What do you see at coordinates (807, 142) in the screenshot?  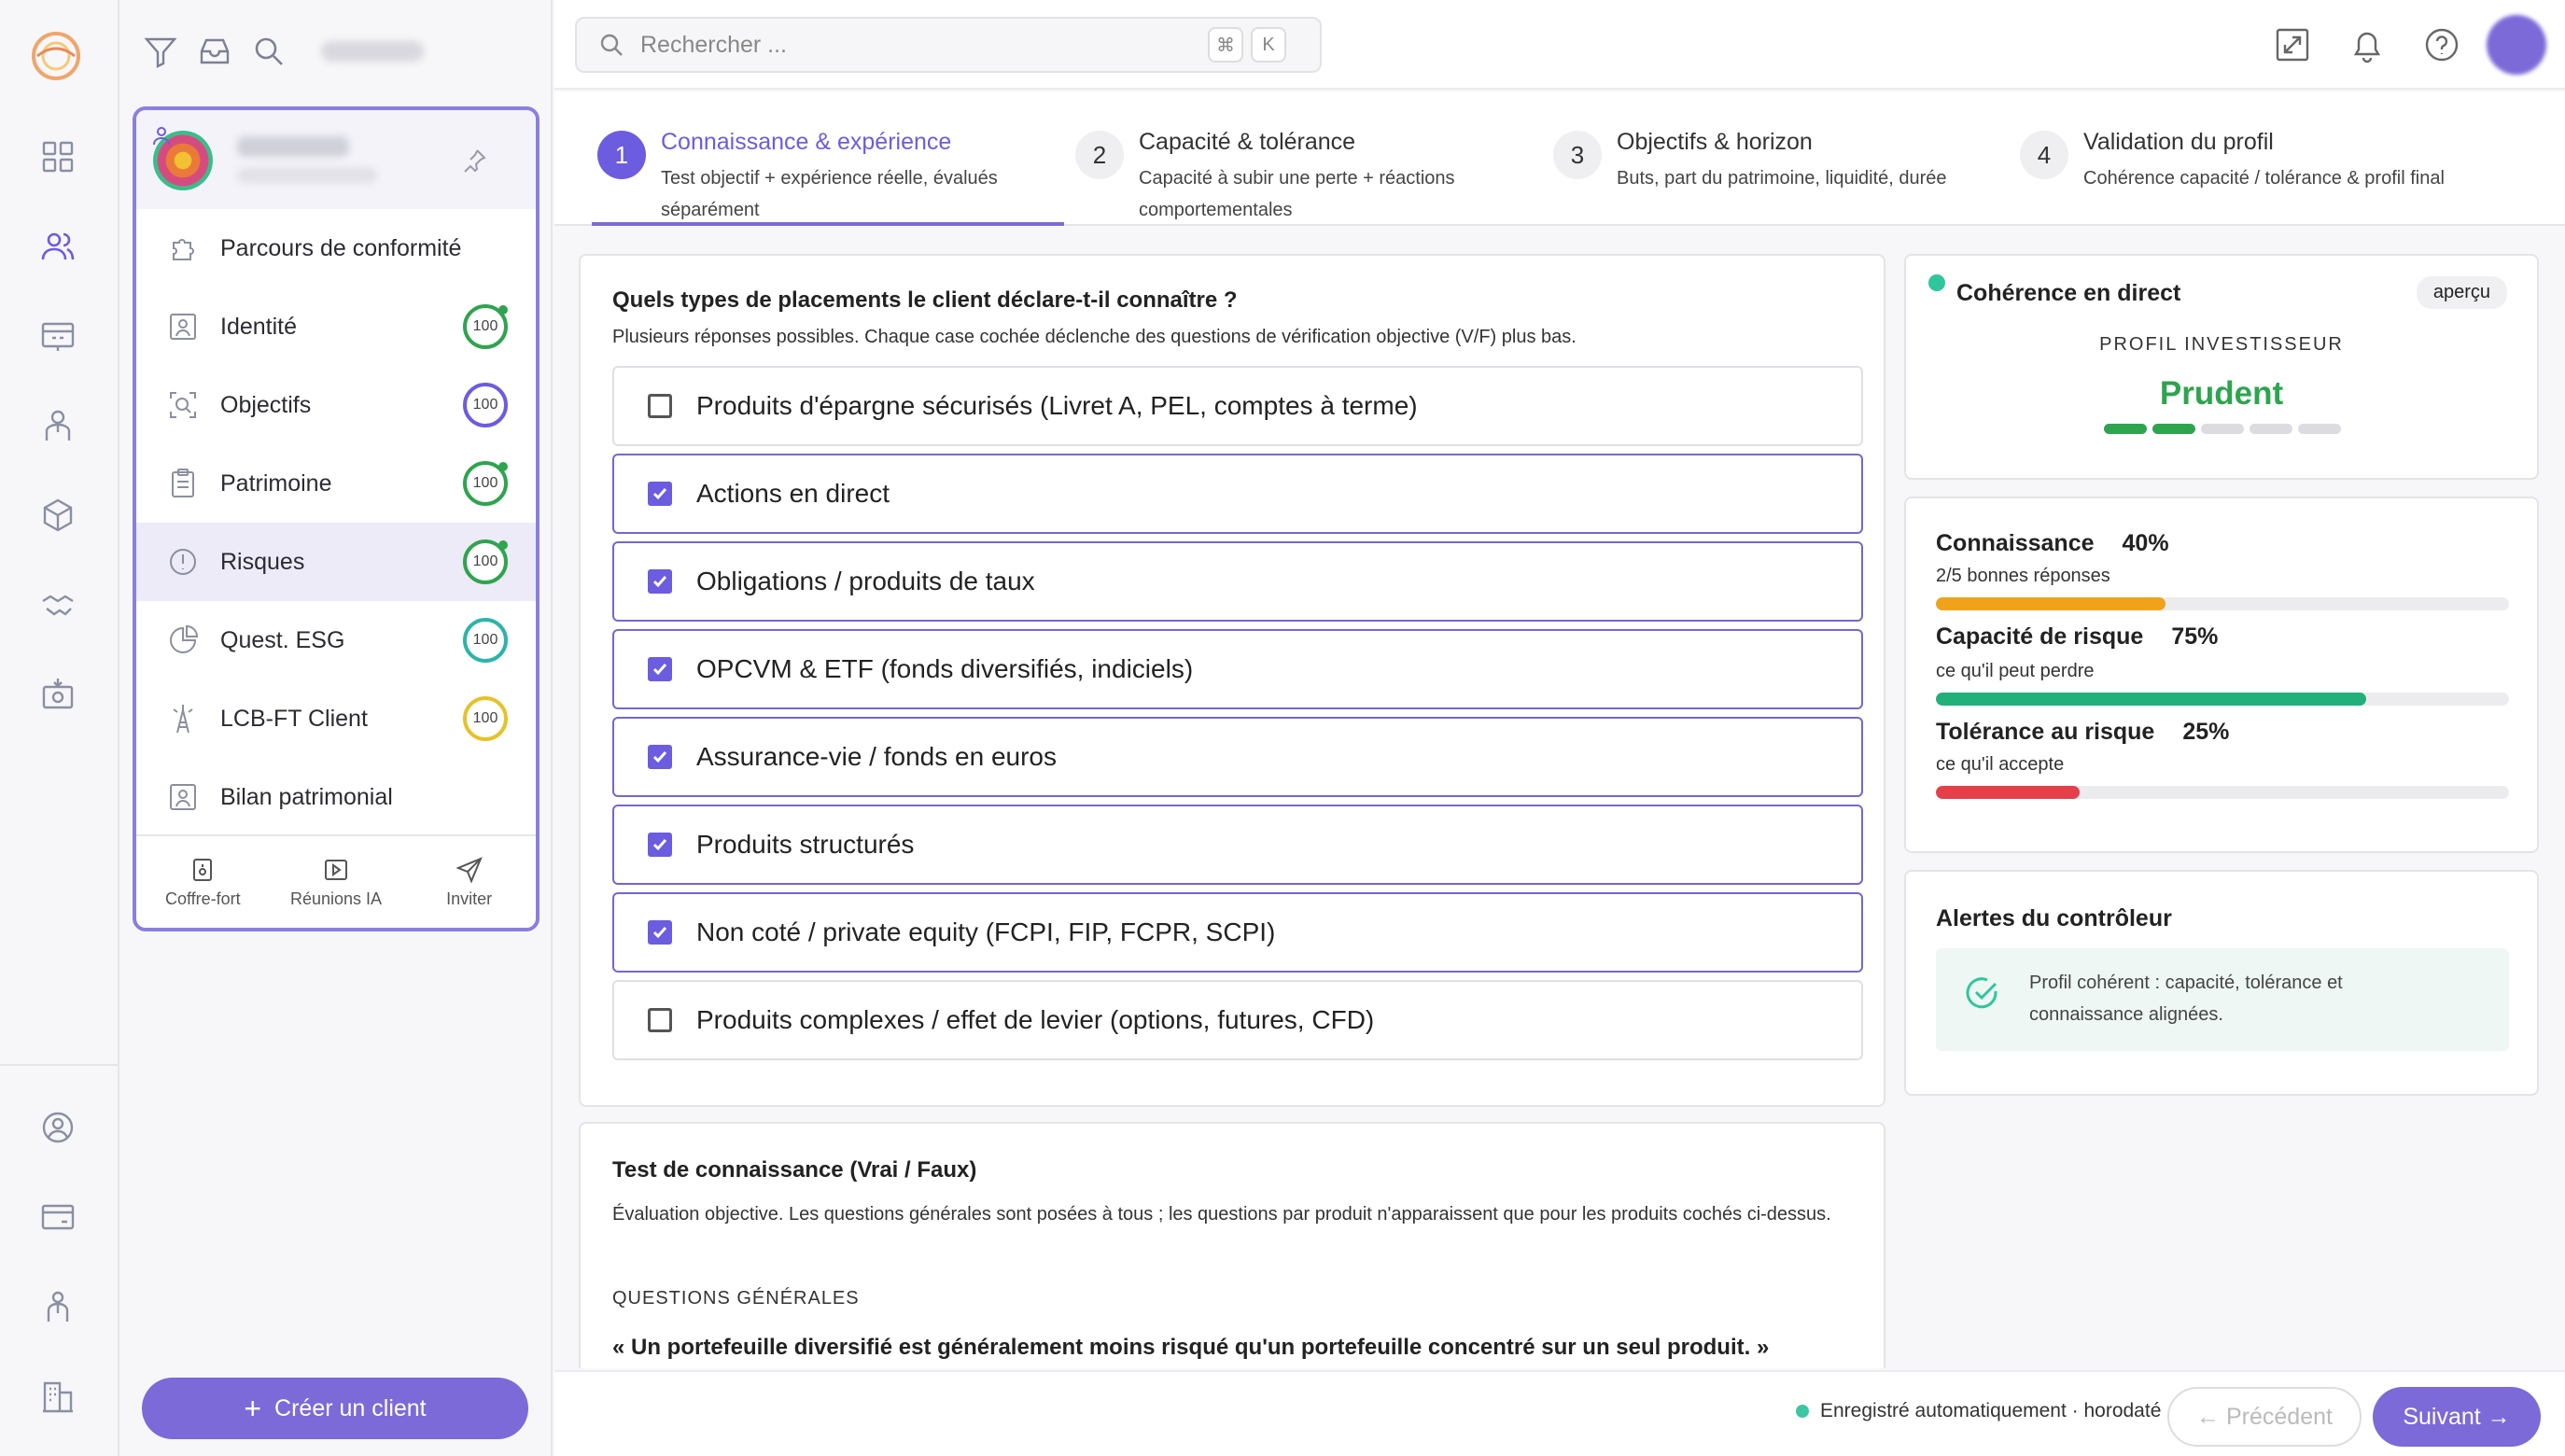 I see `step-title: Connaissance & expérience` at bounding box center [807, 142].